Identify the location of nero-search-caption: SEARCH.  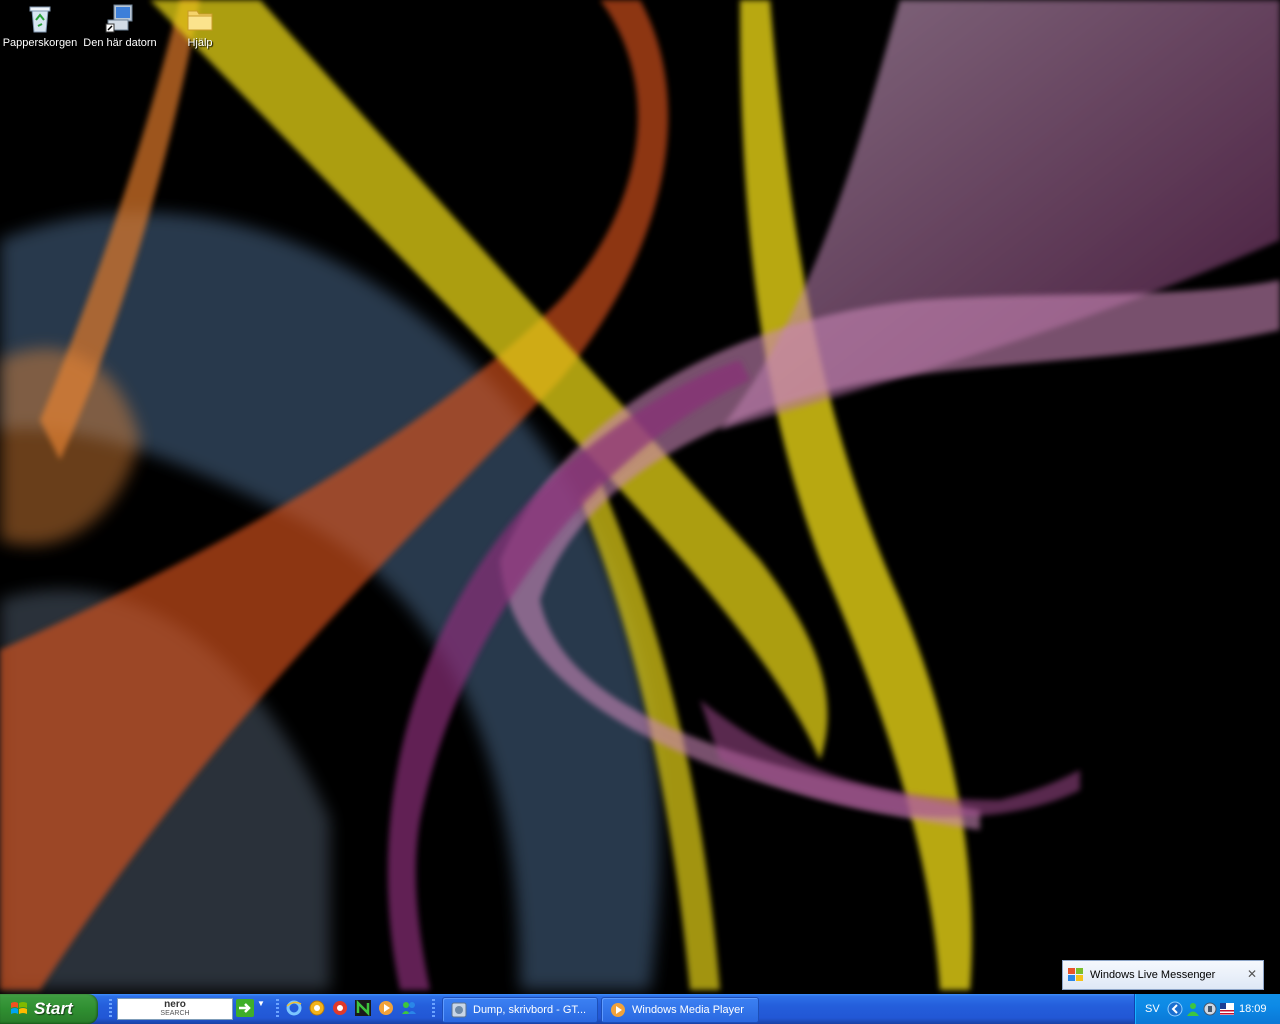
(175, 1013).